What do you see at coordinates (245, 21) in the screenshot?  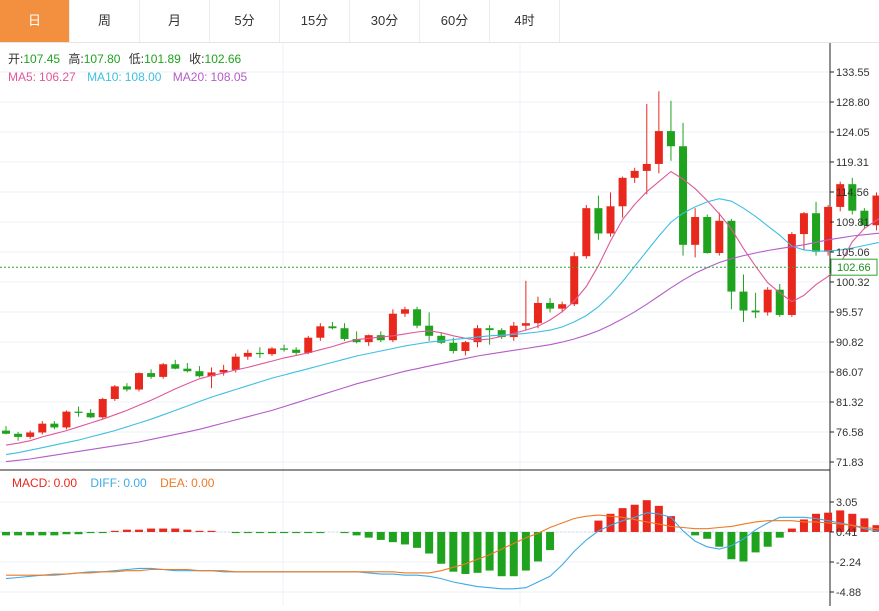 I see `tab-3: 5分` at bounding box center [245, 21].